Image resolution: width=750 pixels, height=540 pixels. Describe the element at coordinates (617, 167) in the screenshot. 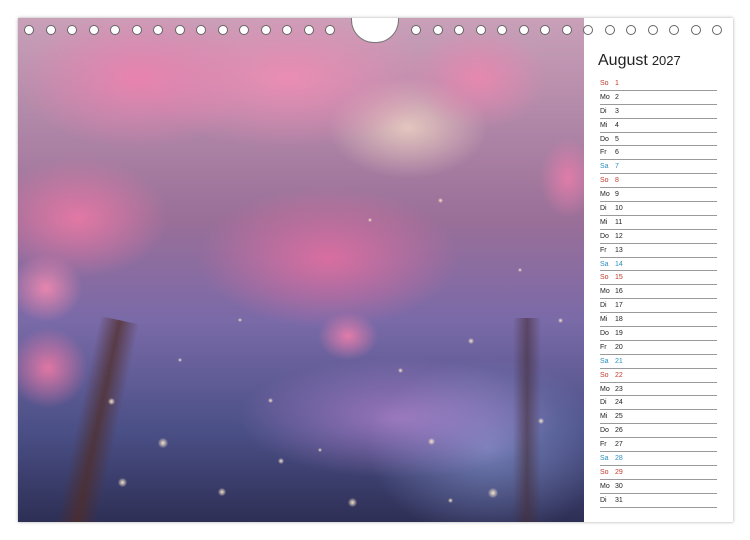

I see `day-number: 7` at that location.